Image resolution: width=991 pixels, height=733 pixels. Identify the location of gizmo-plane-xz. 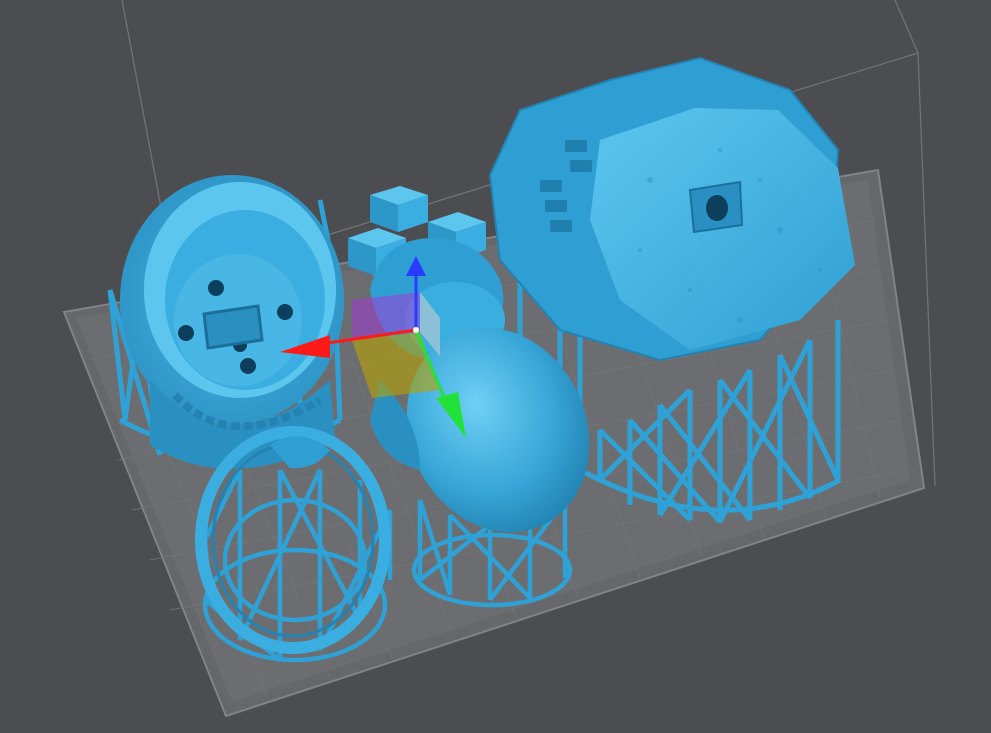
(386, 316).